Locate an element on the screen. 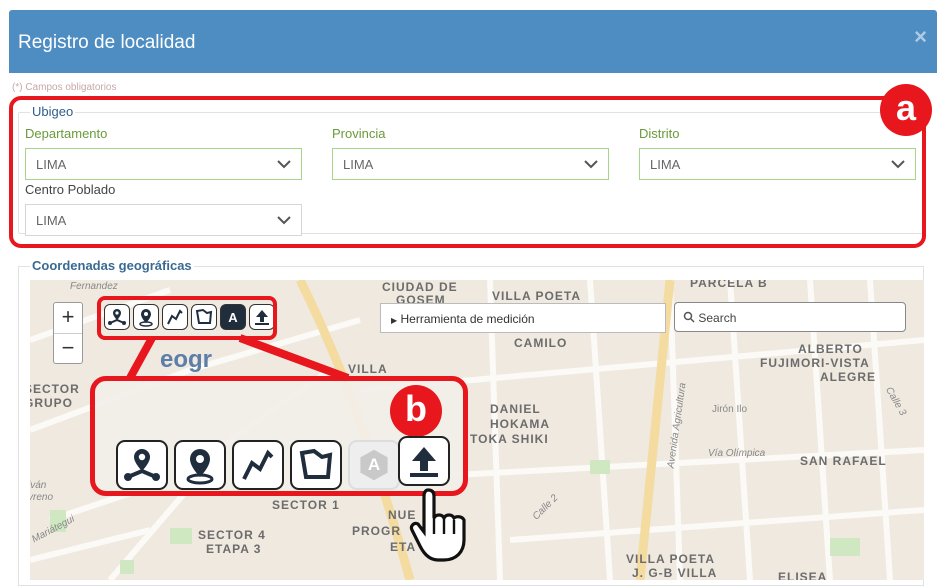 The height and width of the screenshot is (586, 946). map-label: HOKAMA is located at coordinates (520, 424).